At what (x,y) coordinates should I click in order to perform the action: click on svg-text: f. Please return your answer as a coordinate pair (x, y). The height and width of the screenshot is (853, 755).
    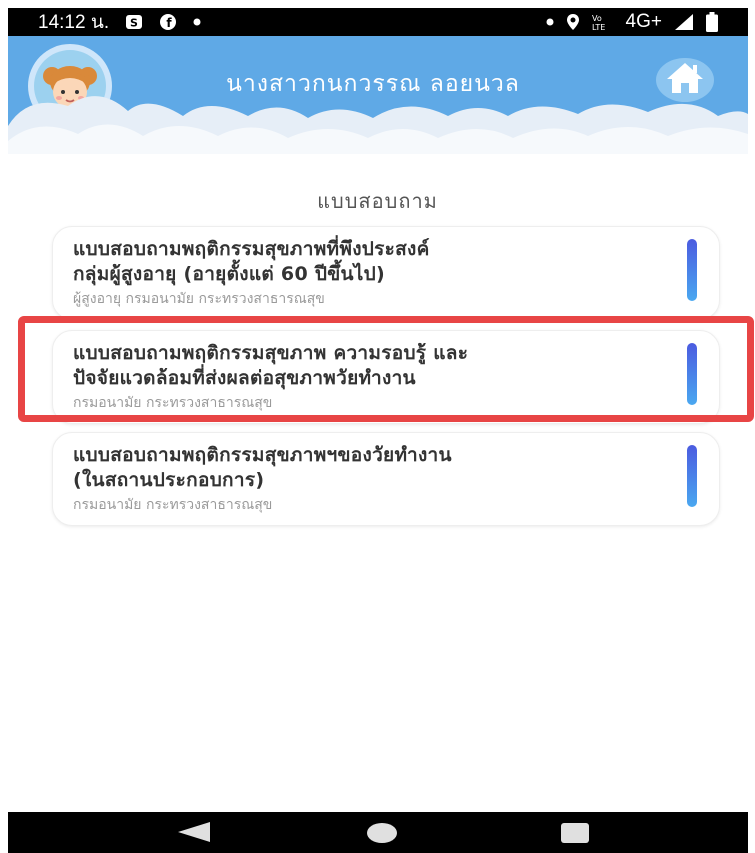
    Looking at the image, I should click on (169, 23).